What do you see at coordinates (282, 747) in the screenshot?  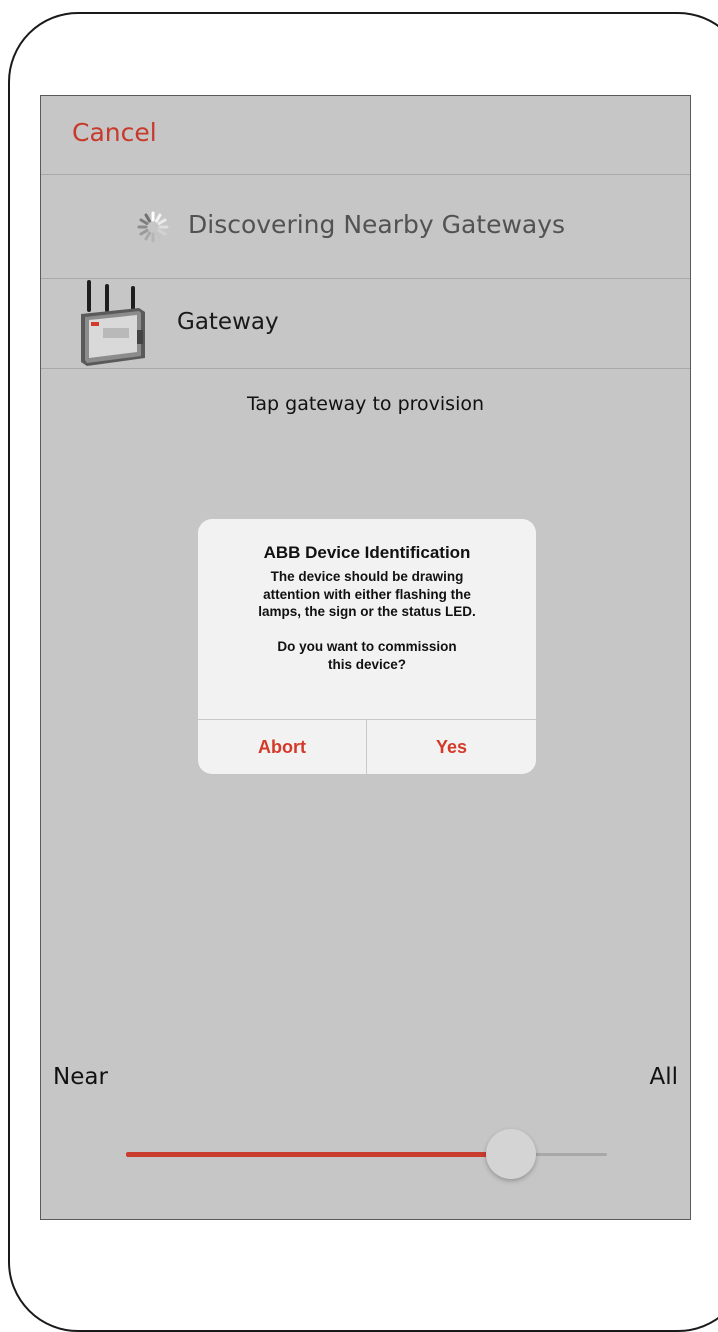 I see `abort-button: Abort` at bounding box center [282, 747].